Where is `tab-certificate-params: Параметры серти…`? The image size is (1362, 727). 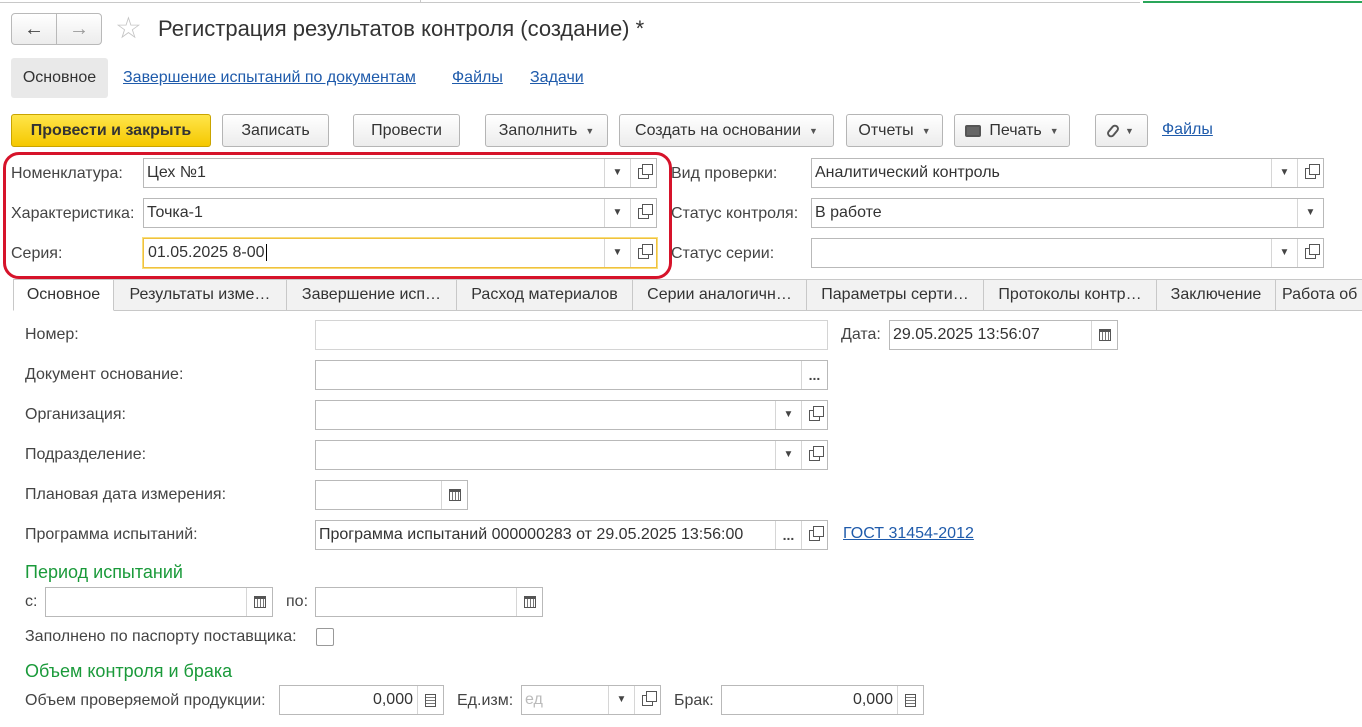 tab-certificate-params: Параметры серти… is located at coordinates (895, 295).